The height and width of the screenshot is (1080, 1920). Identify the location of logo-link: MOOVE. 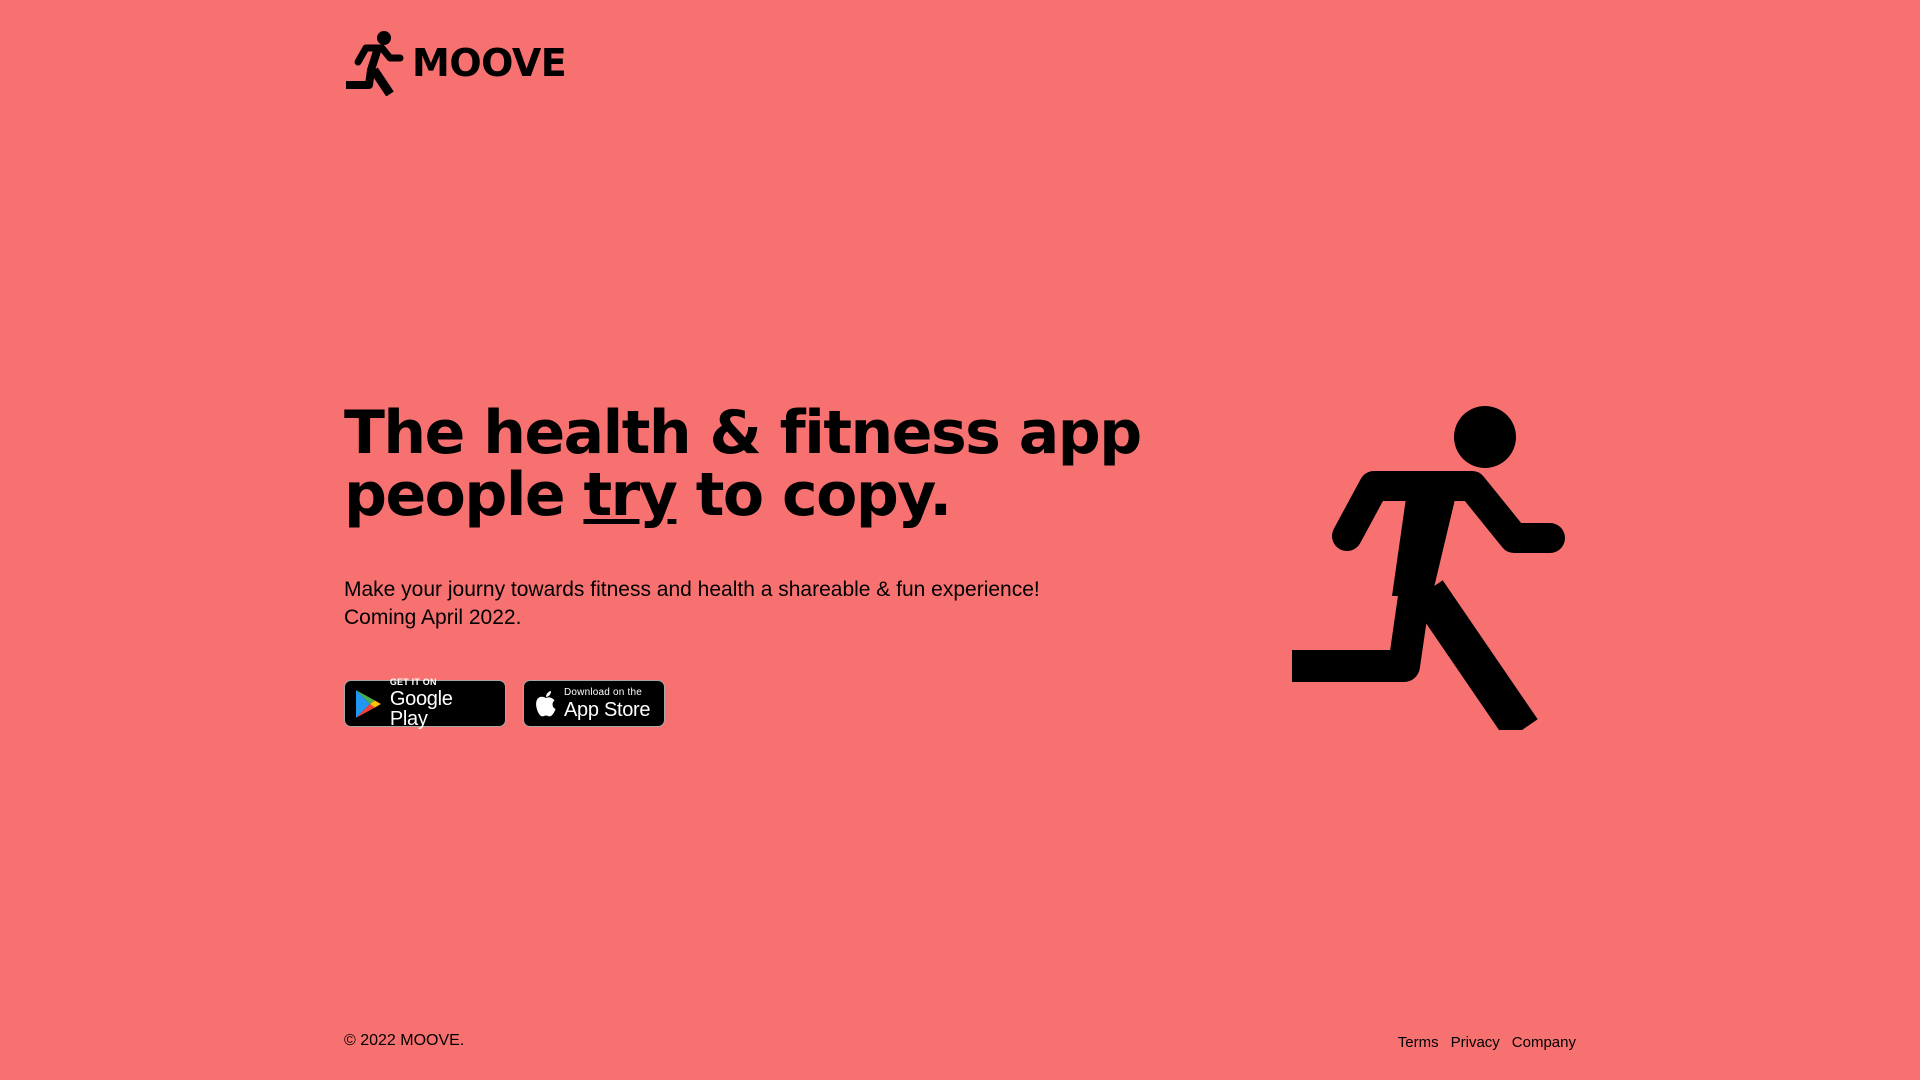
(455, 63).